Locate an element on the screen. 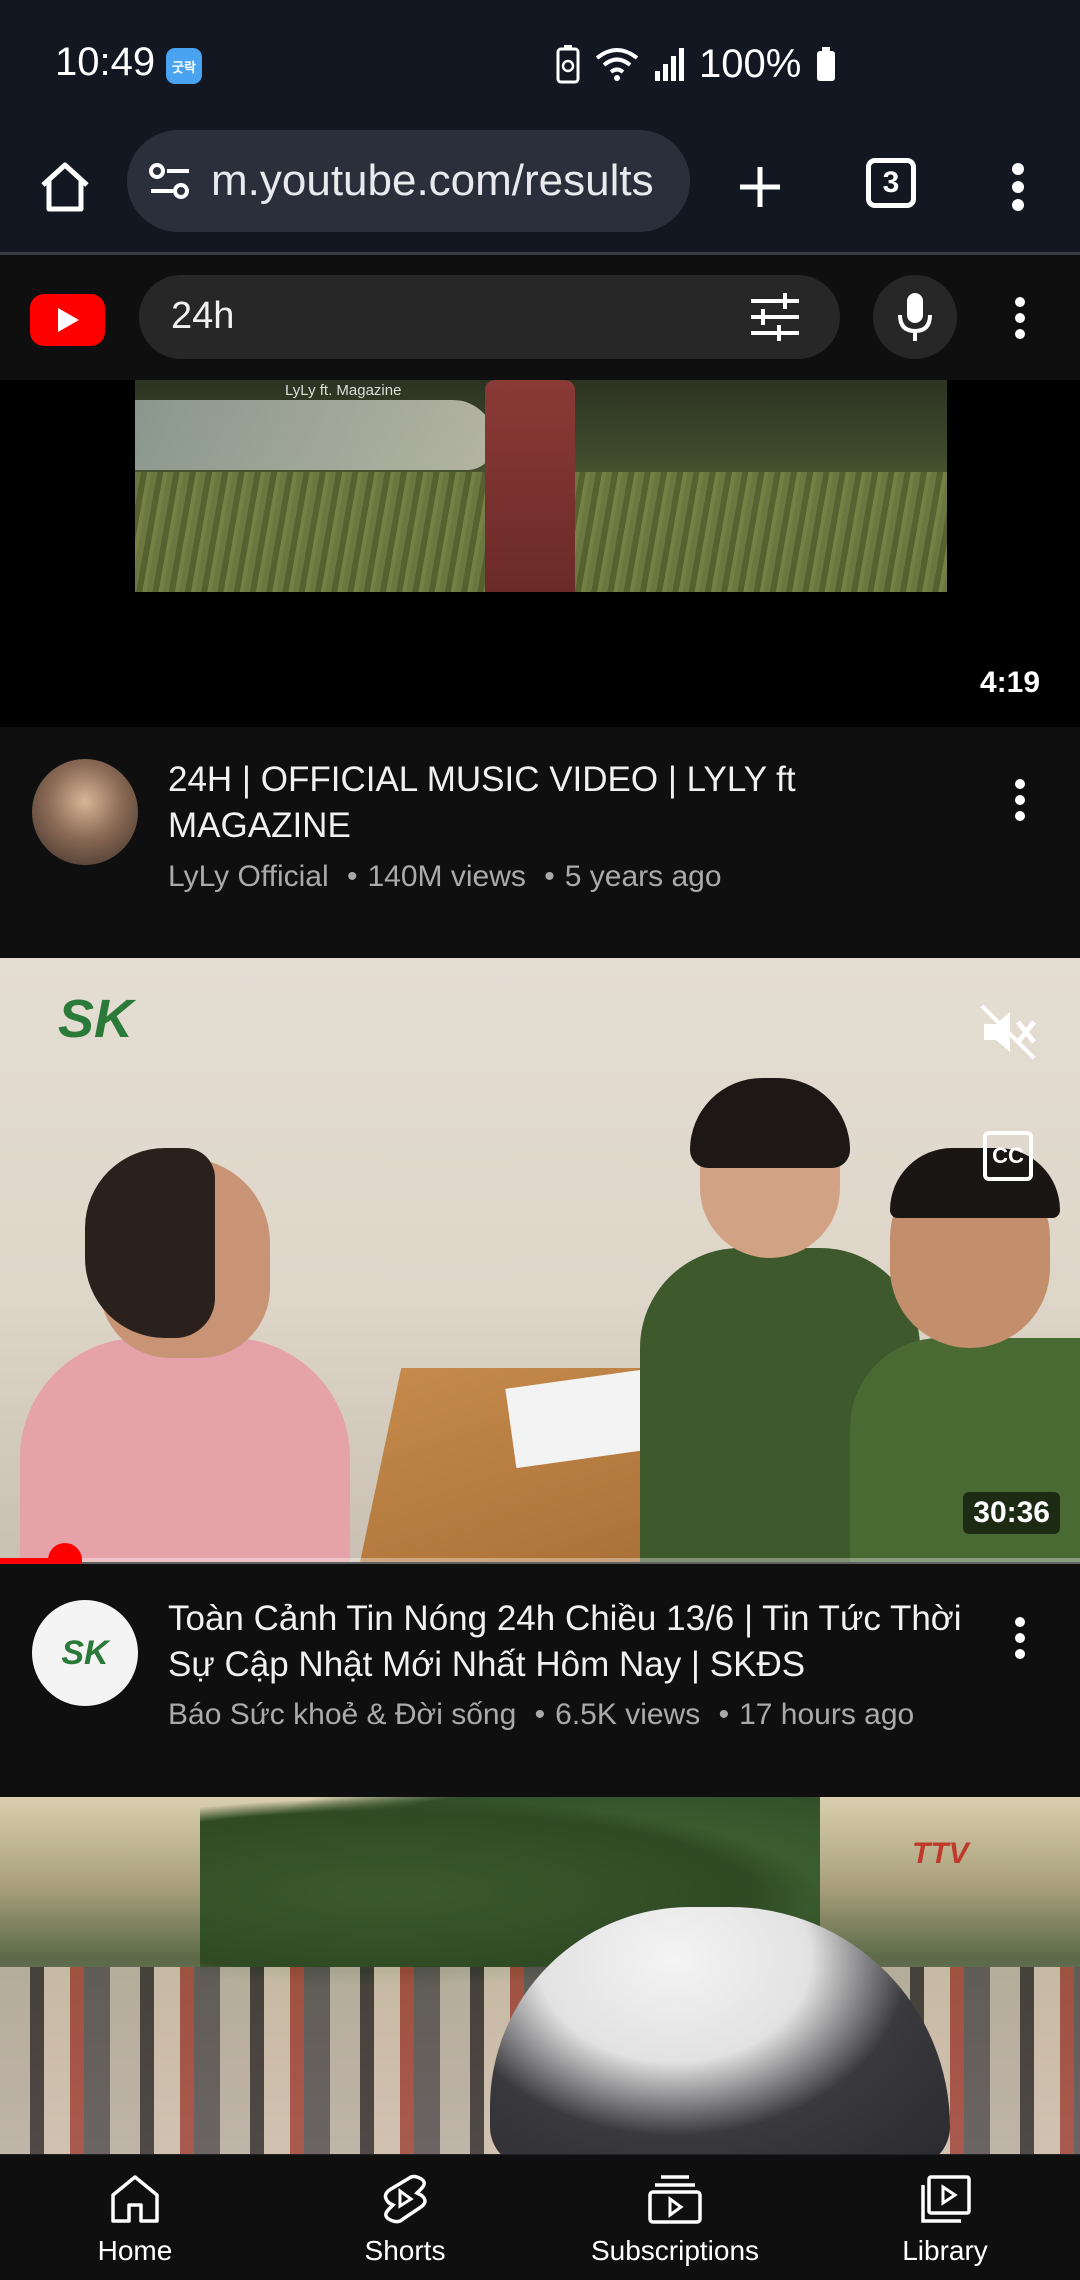 The width and height of the screenshot is (1080, 2280). plus-icon is located at coordinates (760, 187).